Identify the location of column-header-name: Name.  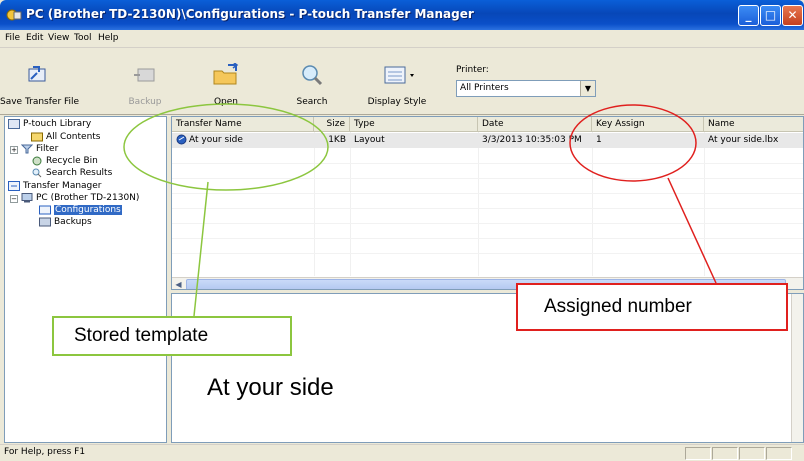
(753, 124).